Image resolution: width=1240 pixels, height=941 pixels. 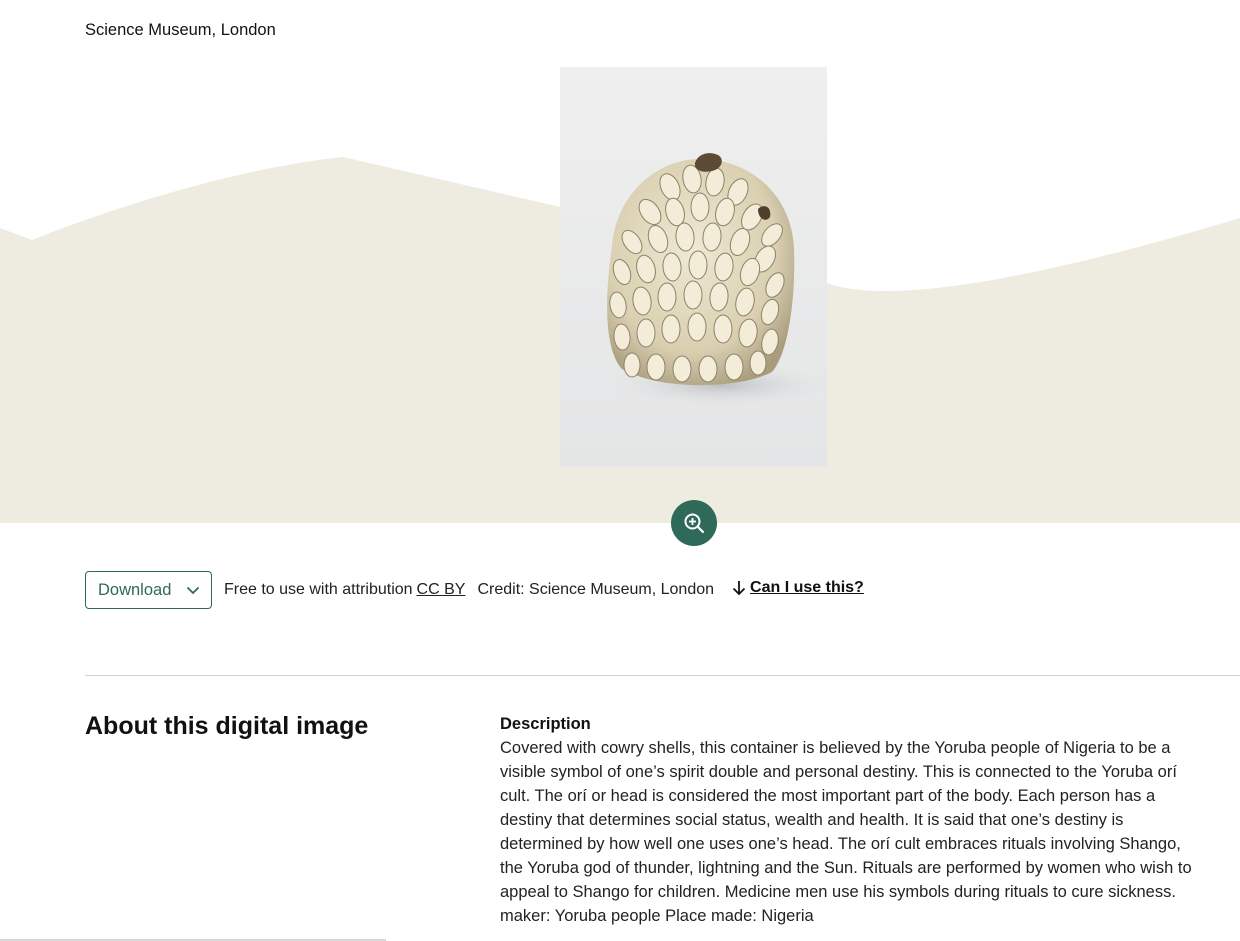 I want to click on maker-line: maker: Yoruba people Place made: Nigeria, so click(x=657, y=916).